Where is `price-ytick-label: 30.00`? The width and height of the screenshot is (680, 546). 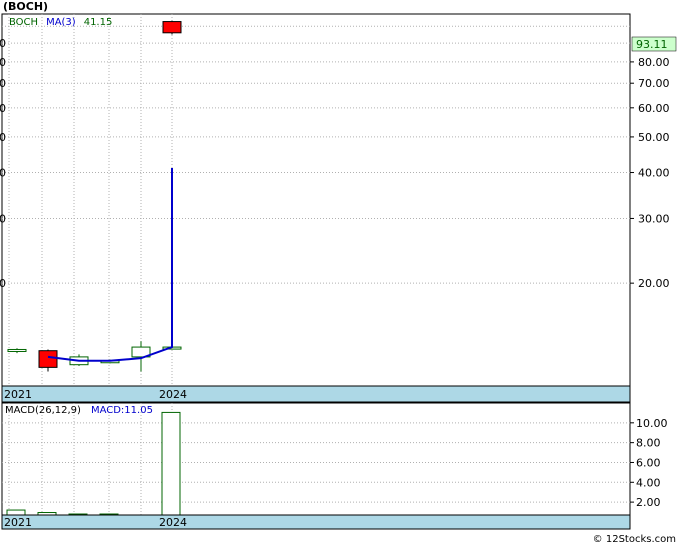
price-ytick-label: 30.00 is located at coordinates (654, 218).